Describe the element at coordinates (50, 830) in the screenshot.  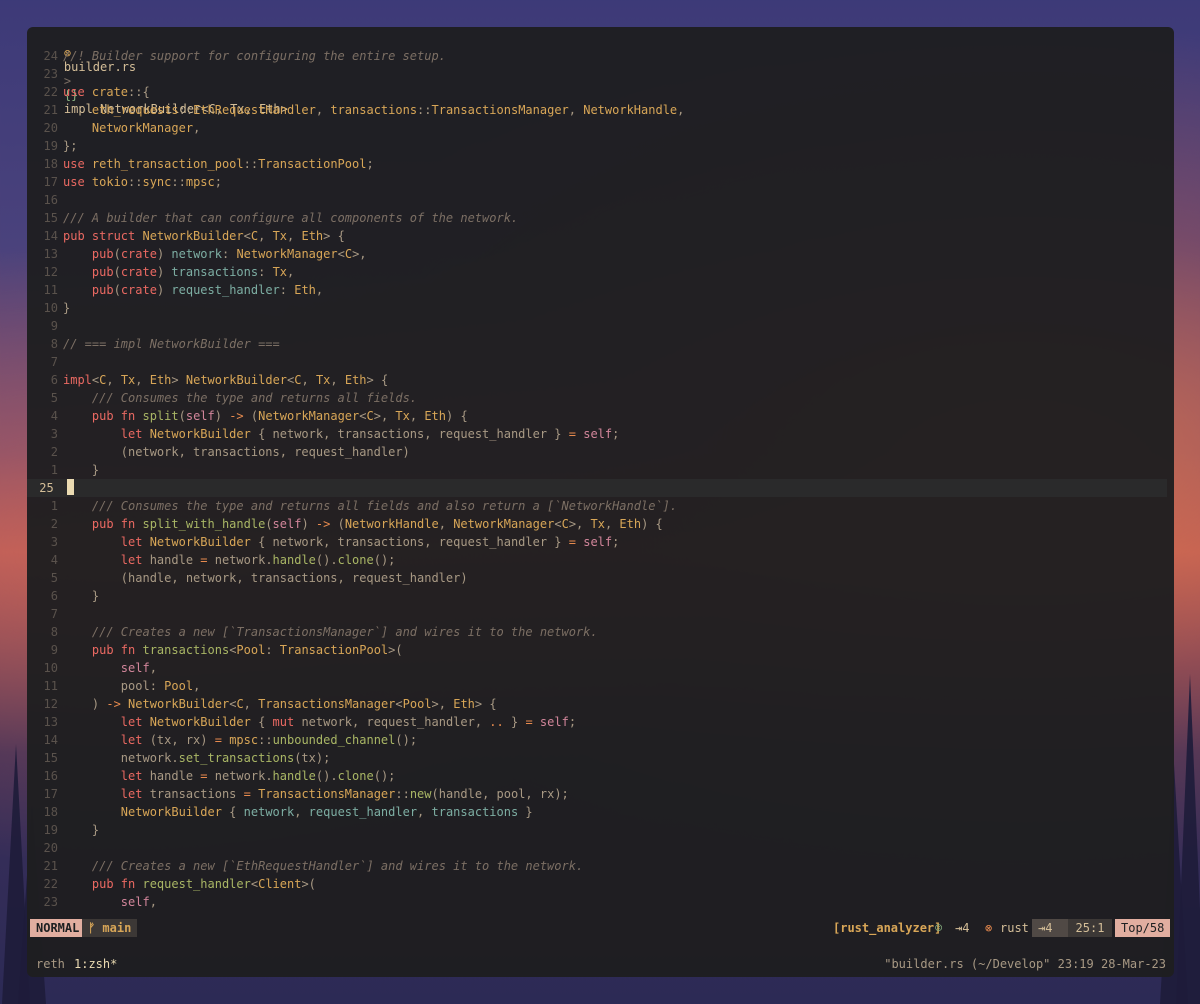
I see `line-number: 19` at that location.